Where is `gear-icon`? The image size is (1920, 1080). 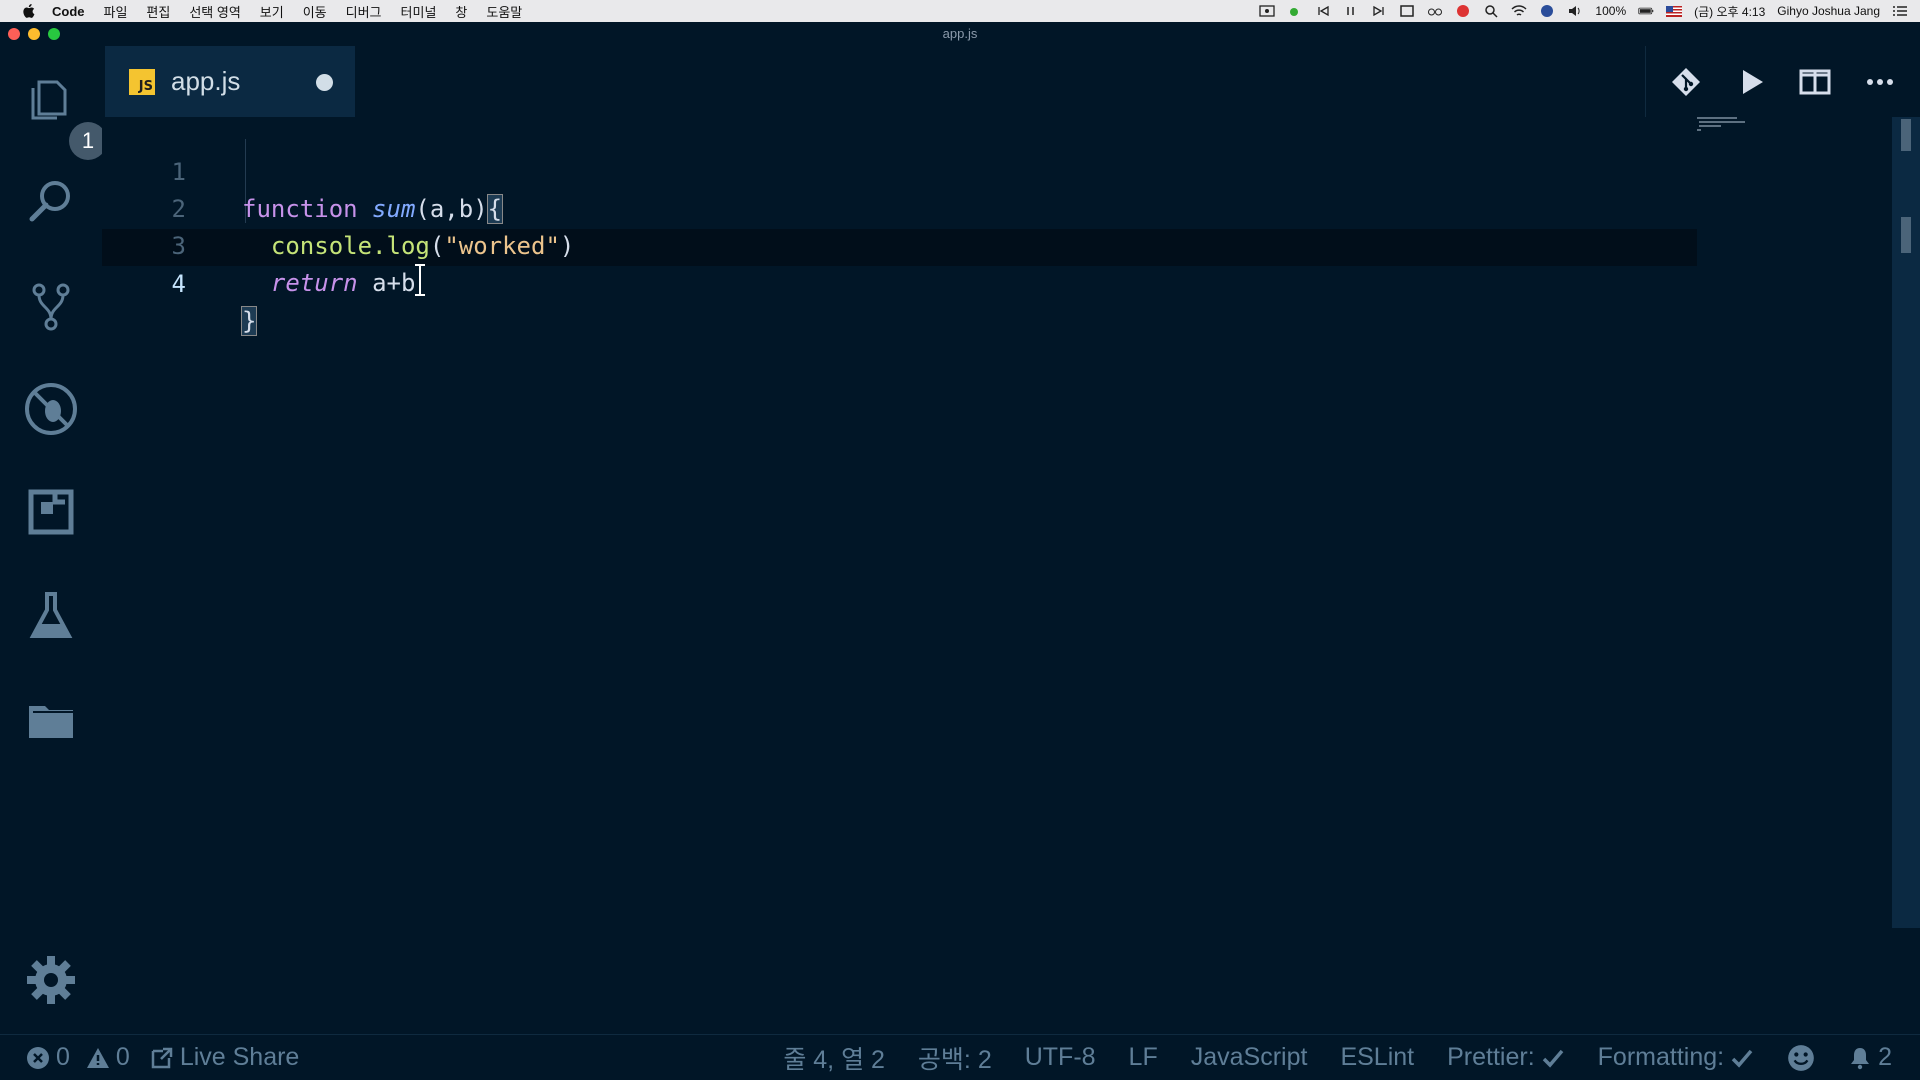 gear-icon is located at coordinates (51, 980).